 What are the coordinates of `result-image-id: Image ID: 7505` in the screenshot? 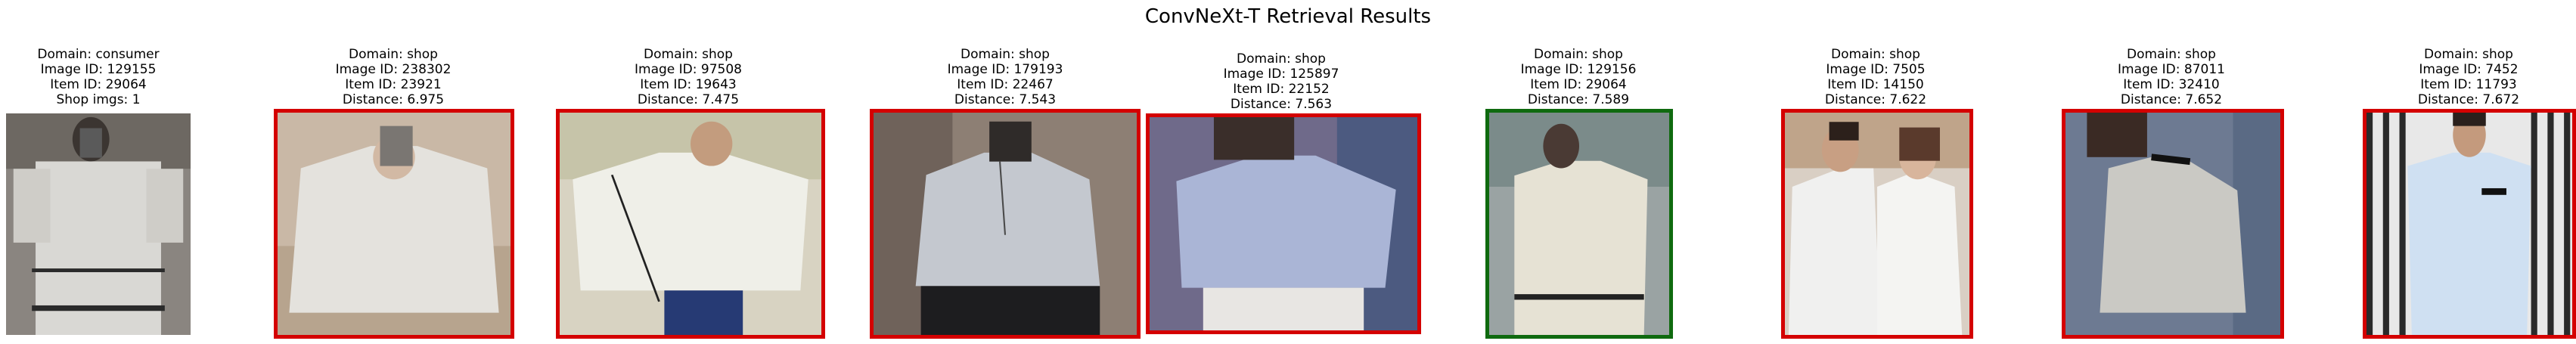 It's located at (1876, 69).